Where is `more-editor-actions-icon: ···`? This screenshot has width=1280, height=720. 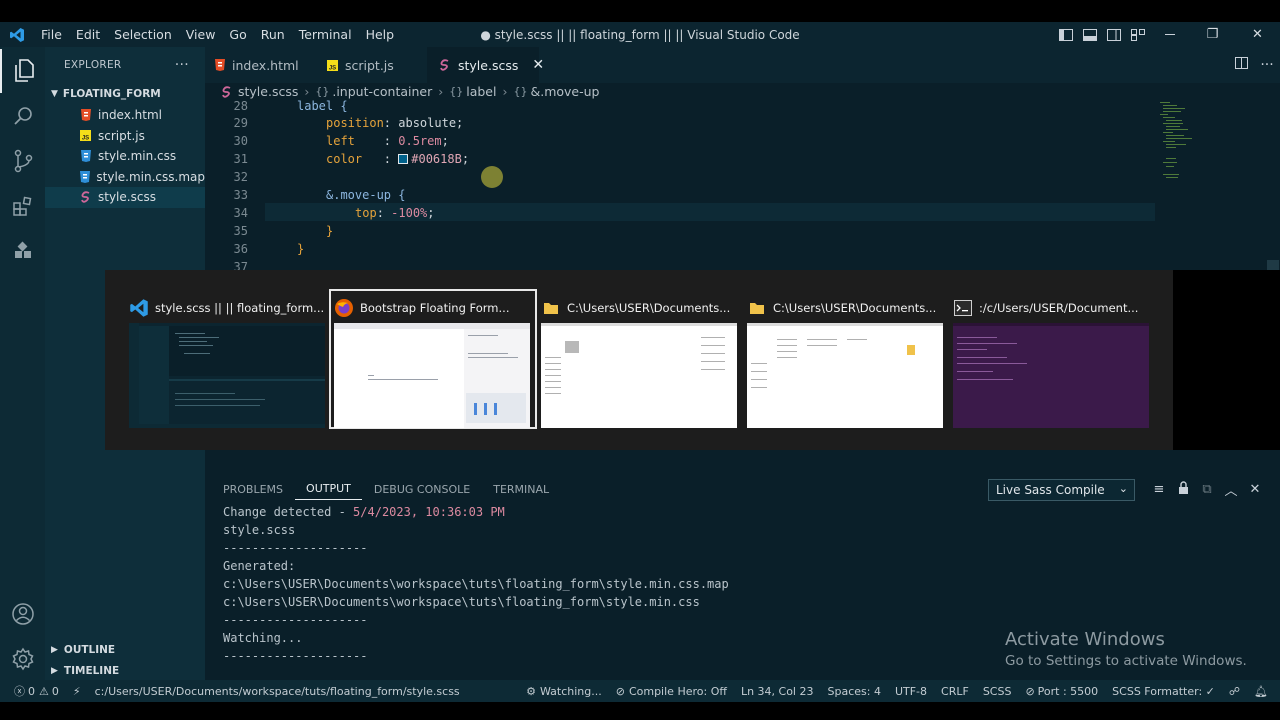
more-editor-actions-icon: ··· is located at coordinates (1267, 65).